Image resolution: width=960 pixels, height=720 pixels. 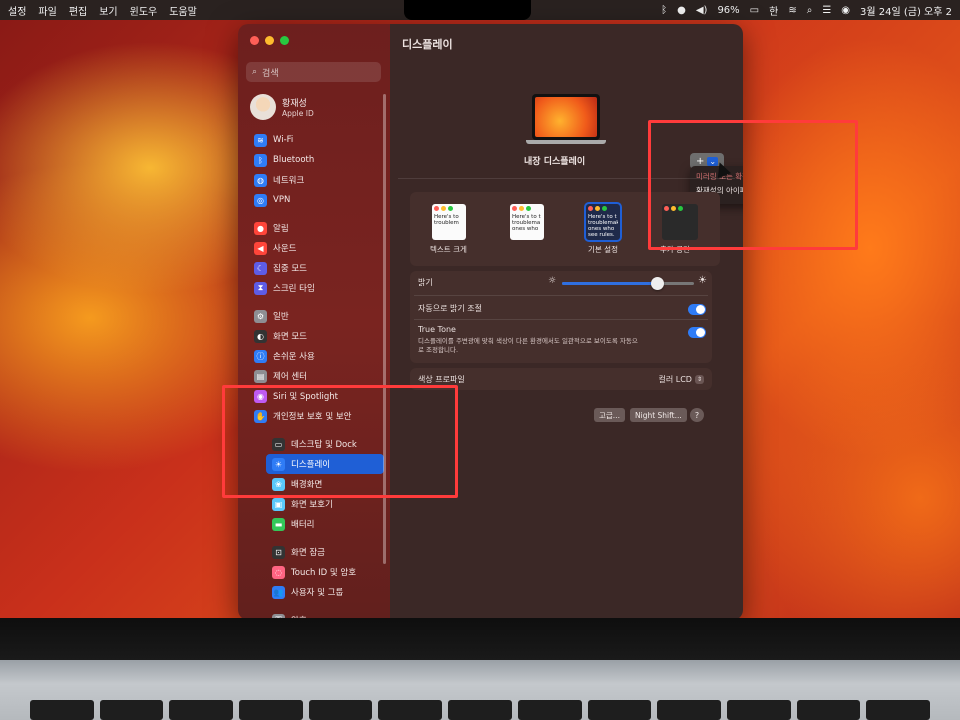 What do you see at coordinates (728, 10) in the screenshot?
I see `battery-percent: 96%` at bounding box center [728, 10].